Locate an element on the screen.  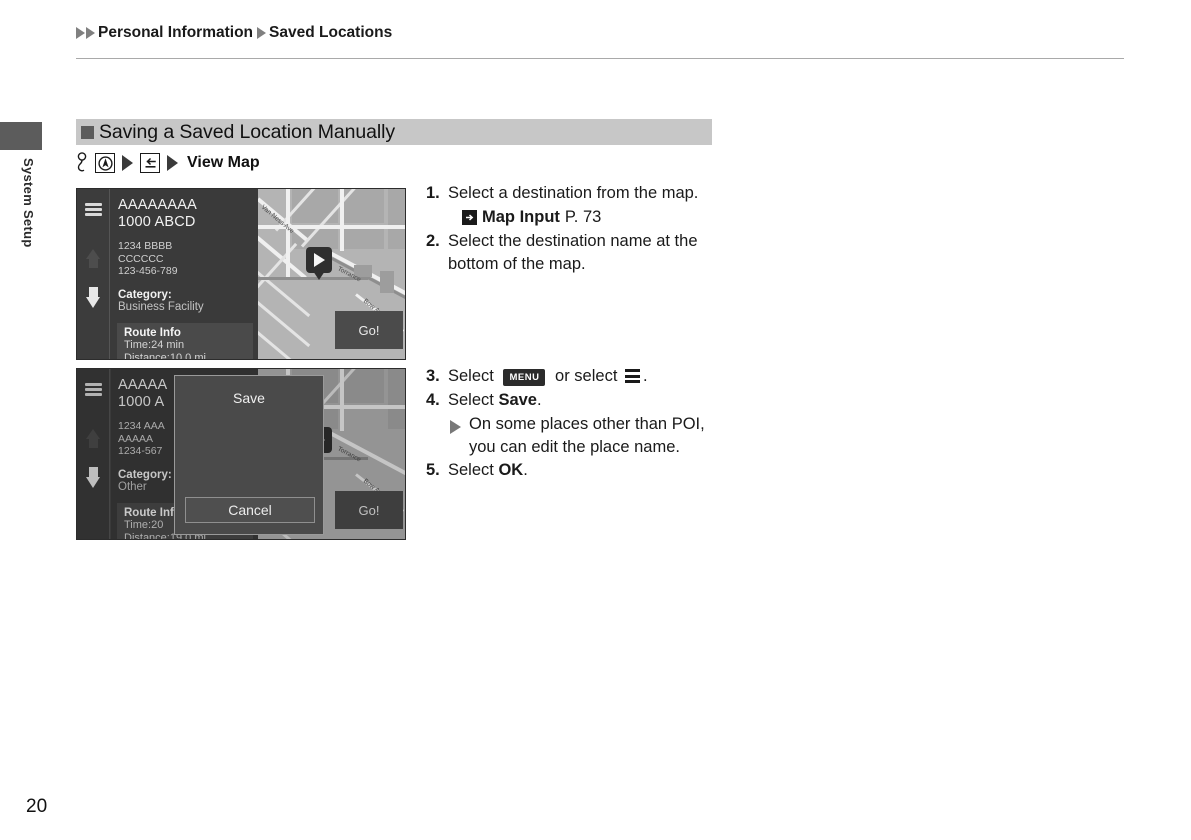
poi-phone: 123-456-789 is located at coordinates (148, 271).